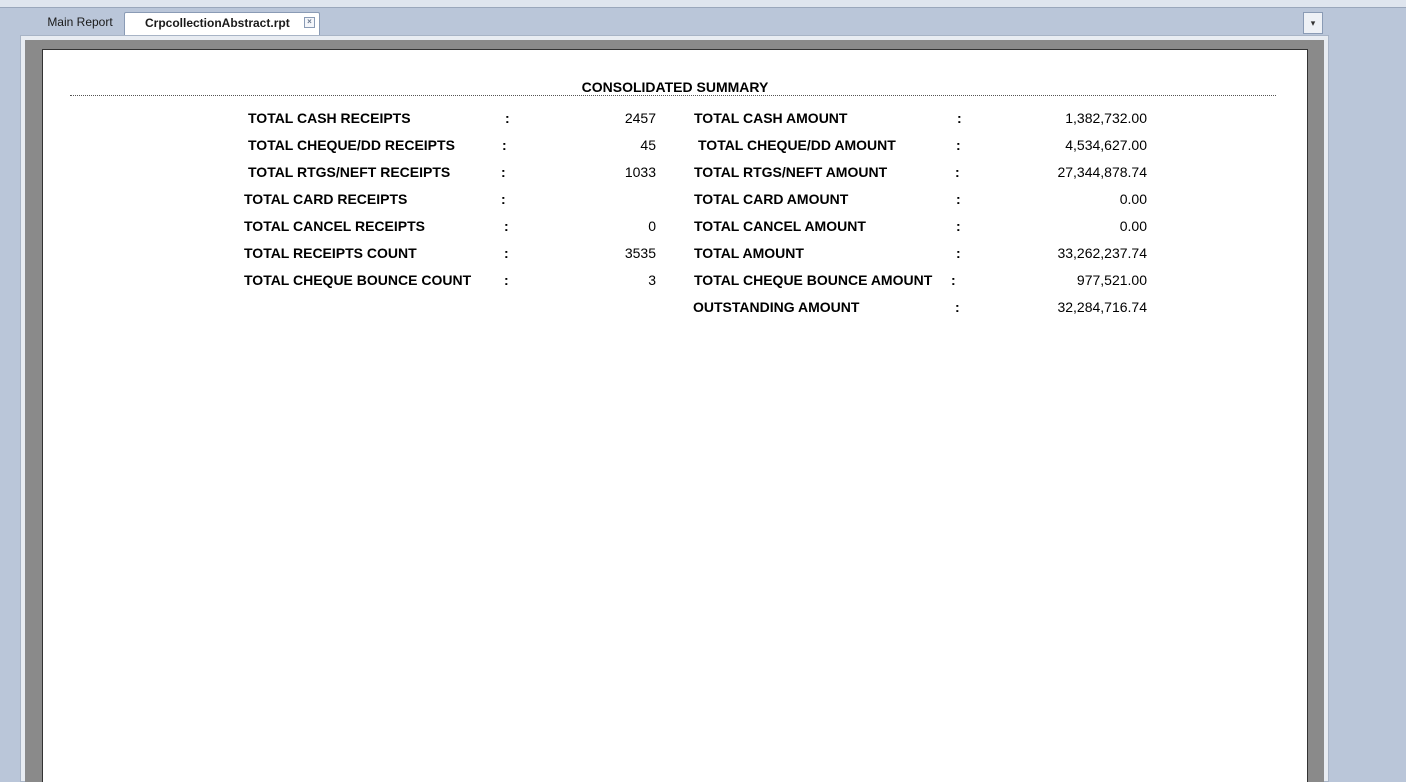 The height and width of the screenshot is (782, 1406). I want to click on window-top-strip, so click(703, 4).